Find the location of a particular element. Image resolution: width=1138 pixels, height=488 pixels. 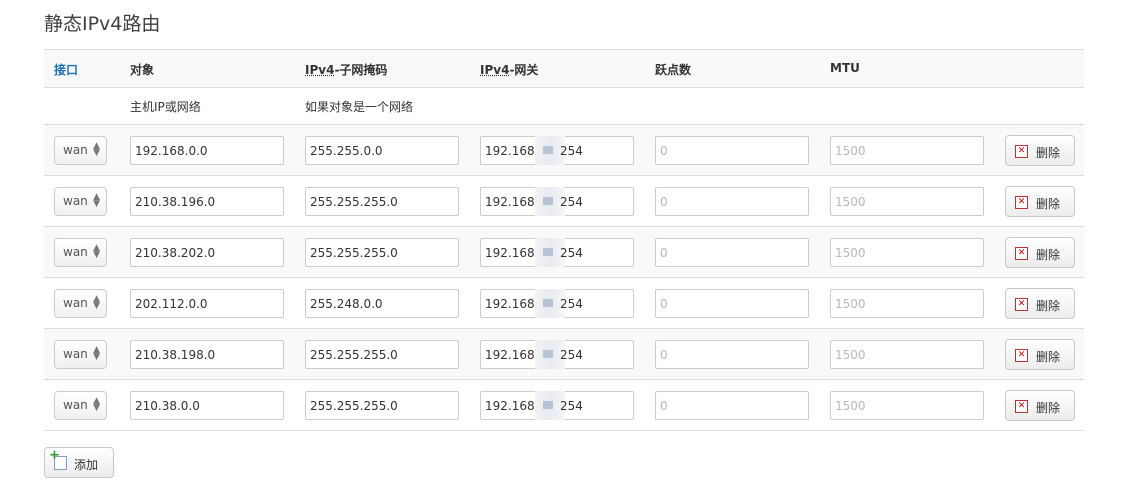

gateway-input: 192.168. 254 is located at coordinates (557, 201).